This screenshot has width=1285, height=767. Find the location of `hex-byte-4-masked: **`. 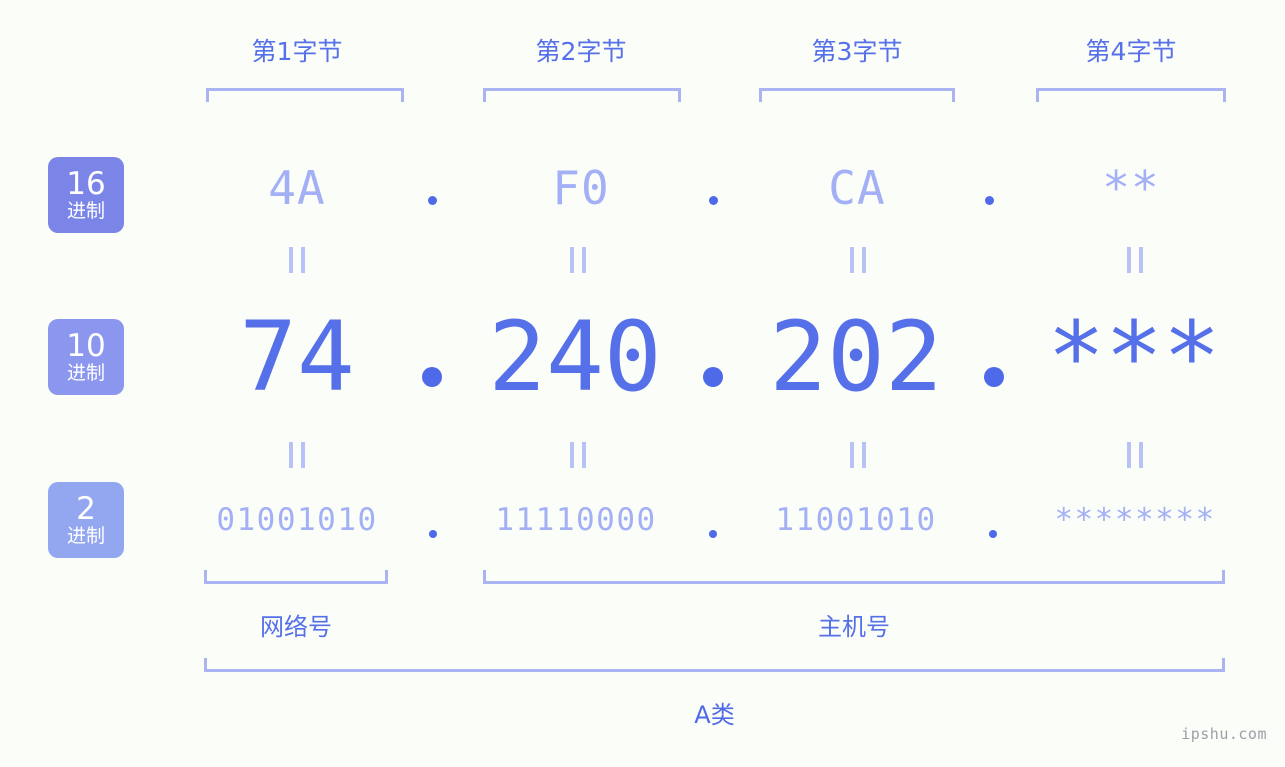

hex-byte-4-masked: ** is located at coordinates (1131, 188).